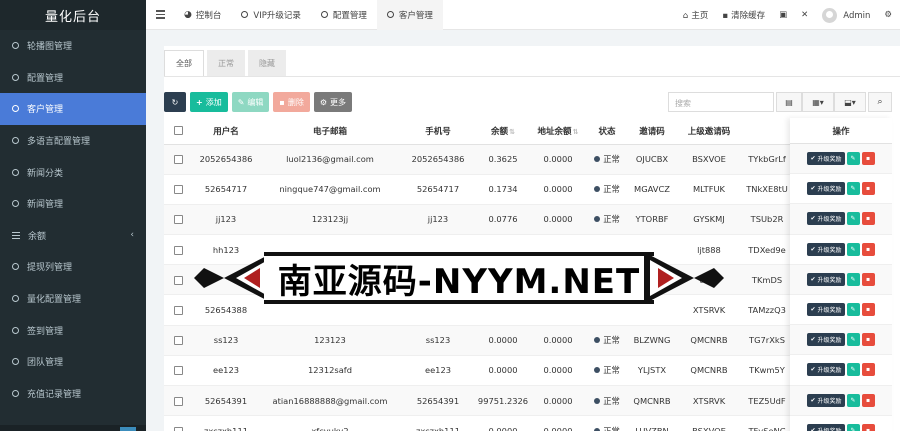 This screenshot has height=431, width=900. I want to click on table-cell, so click(558, 310).